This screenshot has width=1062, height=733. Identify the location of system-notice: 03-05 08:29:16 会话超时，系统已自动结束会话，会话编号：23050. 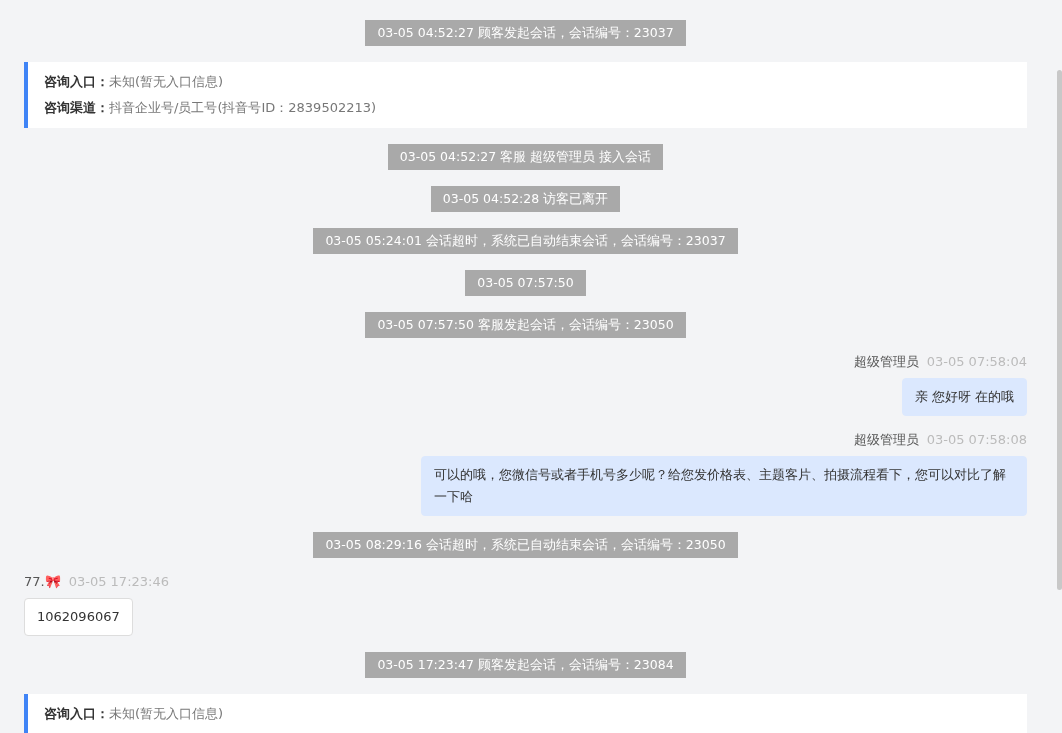
(525, 545).